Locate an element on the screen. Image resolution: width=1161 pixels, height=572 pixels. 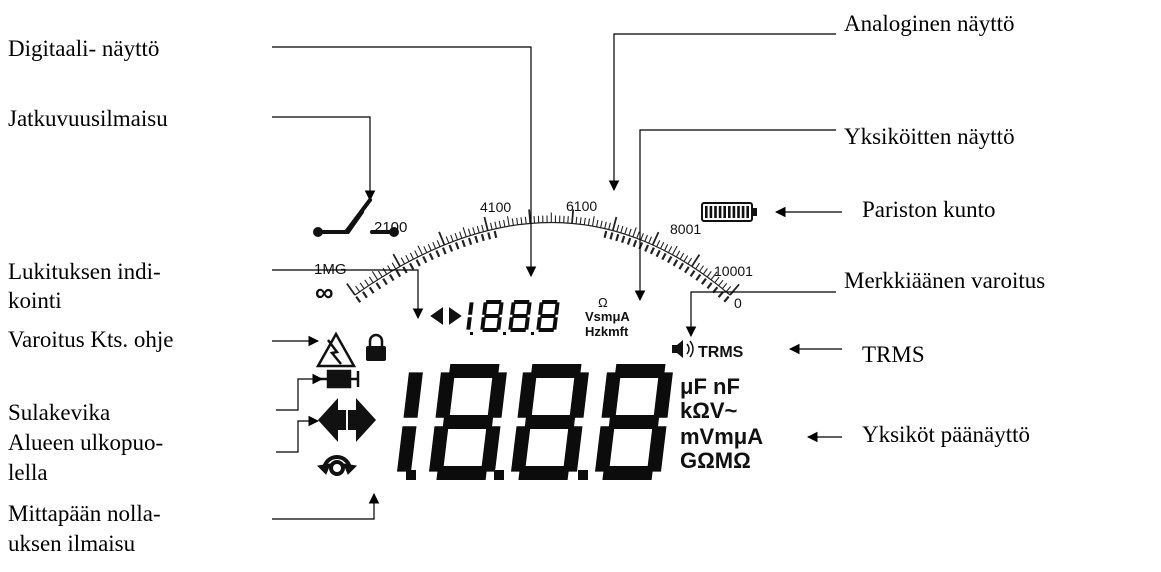
scale-zero: 0 is located at coordinates (738, 303).